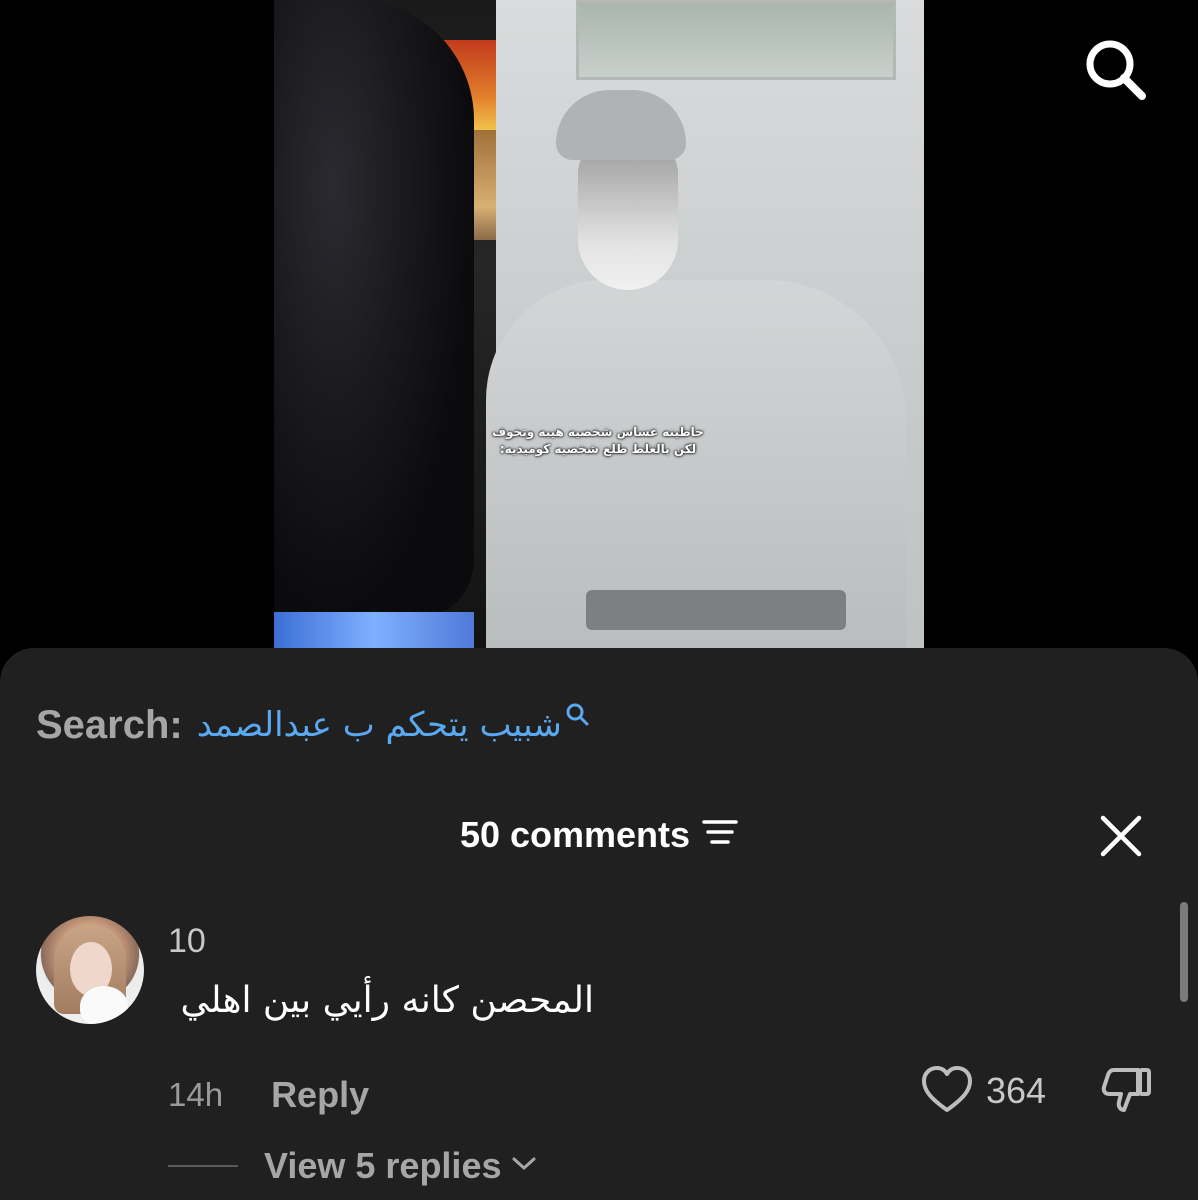 The height and width of the screenshot is (1200, 1198). I want to click on search-suggestion-link: شبيب يتحكم ب عبدالصمد, so click(379, 725).